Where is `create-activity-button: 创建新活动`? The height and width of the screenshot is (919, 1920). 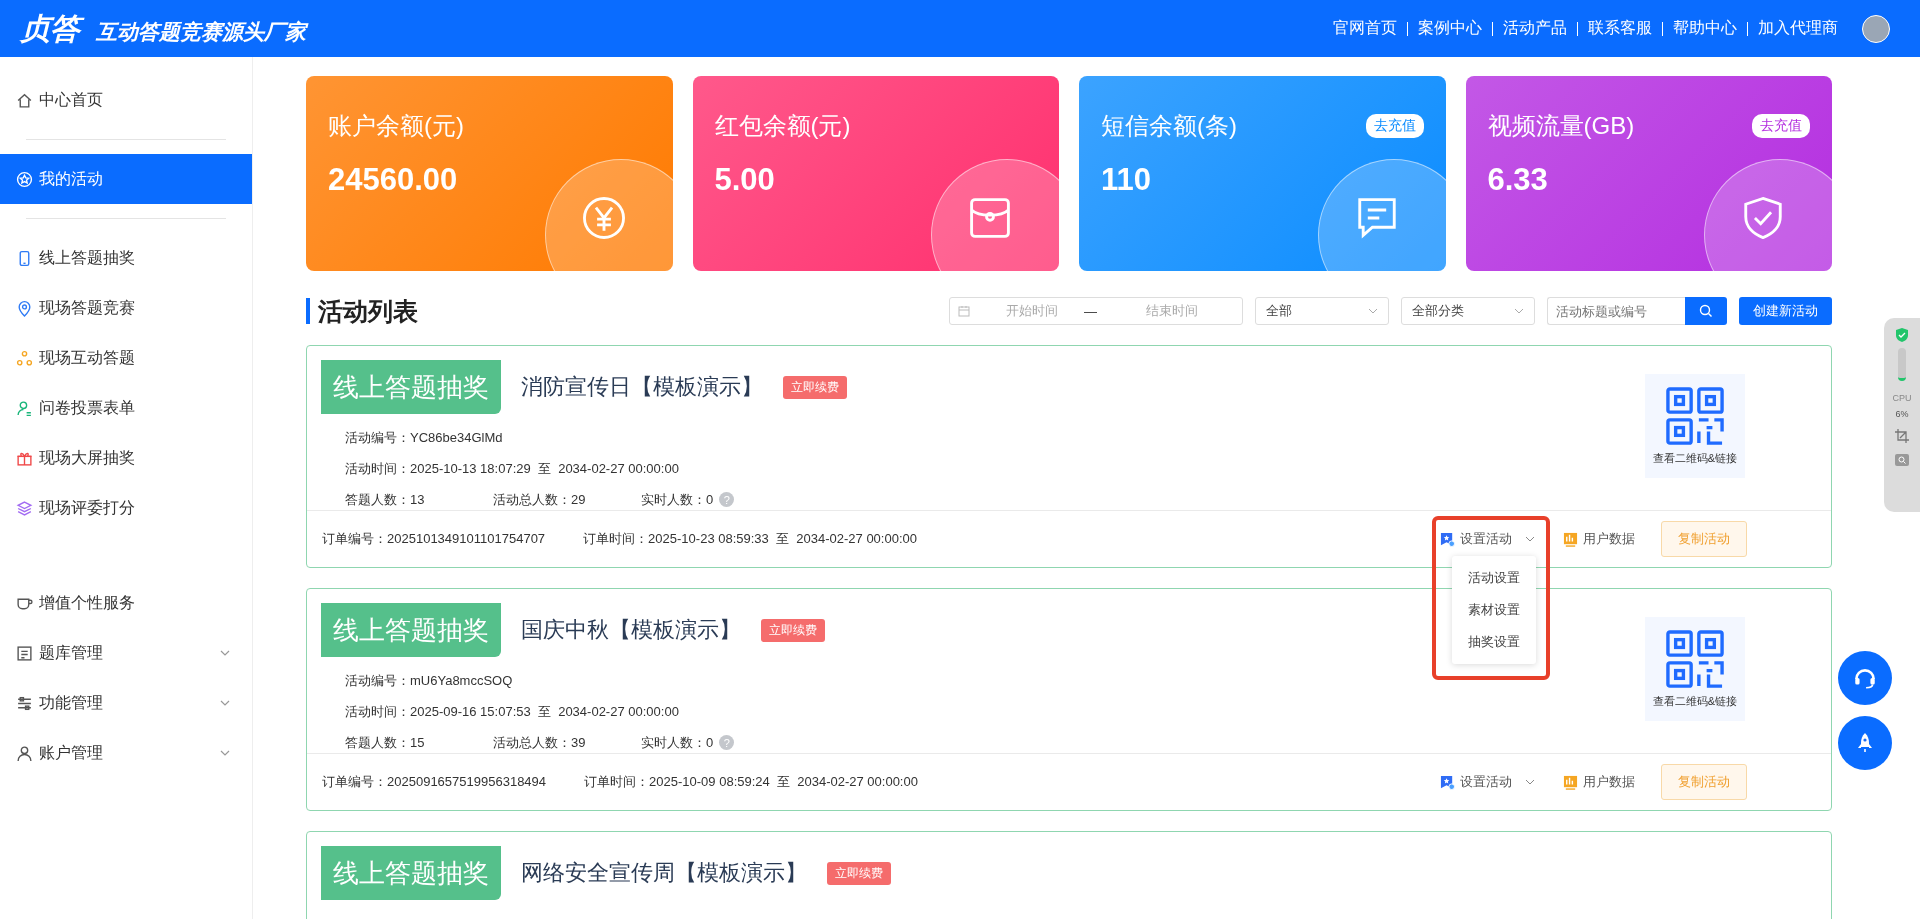
create-activity-button: 创建新活动 is located at coordinates (1785, 311).